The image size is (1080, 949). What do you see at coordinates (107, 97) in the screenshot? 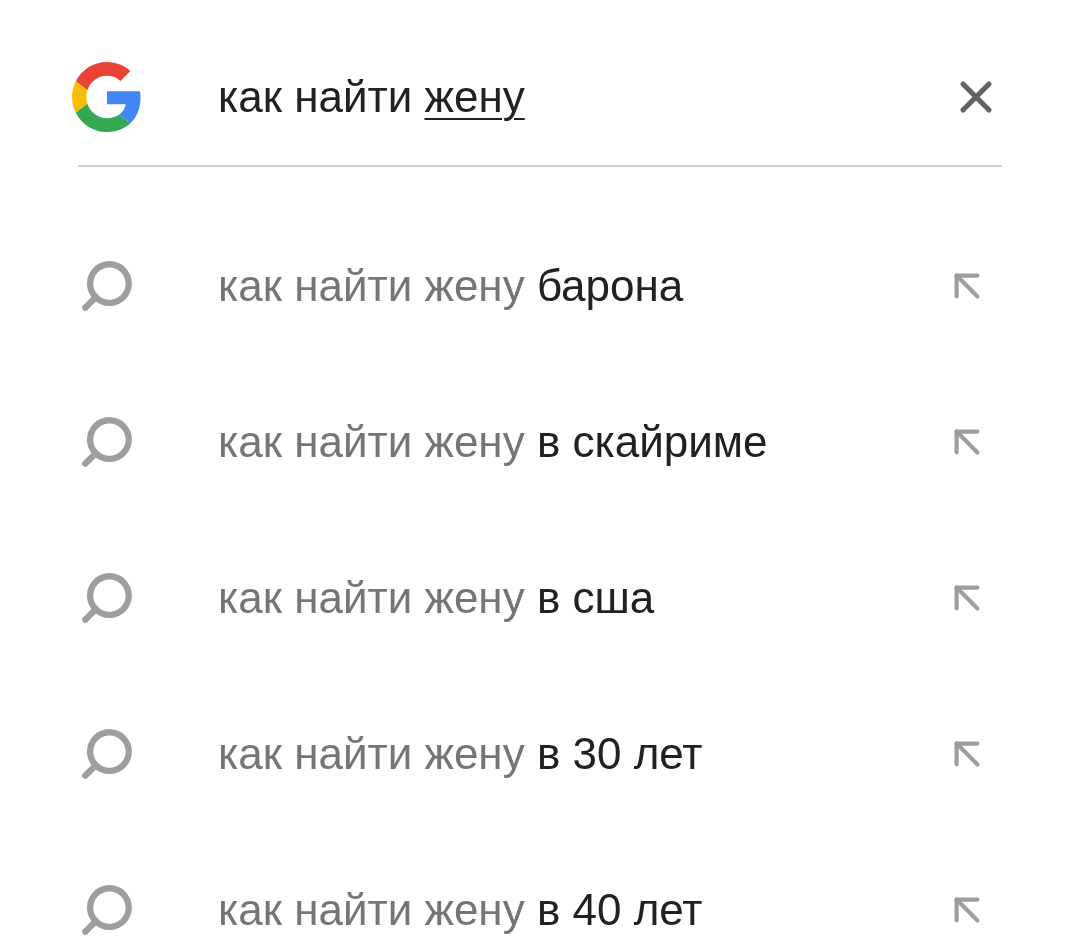
I see `google-logo-icon` at bounding box center [107, 97].